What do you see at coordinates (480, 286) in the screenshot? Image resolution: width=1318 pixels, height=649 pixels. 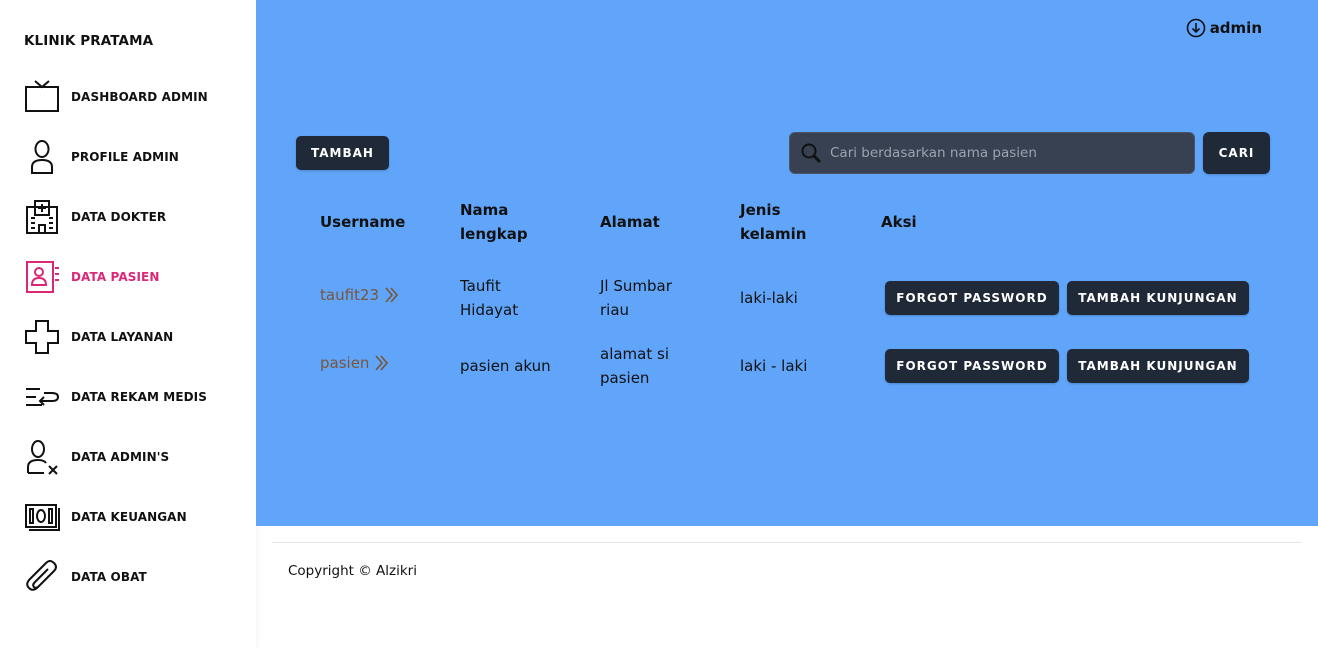 I see `cell-line: Taufit` at bounding box center [480, 286].